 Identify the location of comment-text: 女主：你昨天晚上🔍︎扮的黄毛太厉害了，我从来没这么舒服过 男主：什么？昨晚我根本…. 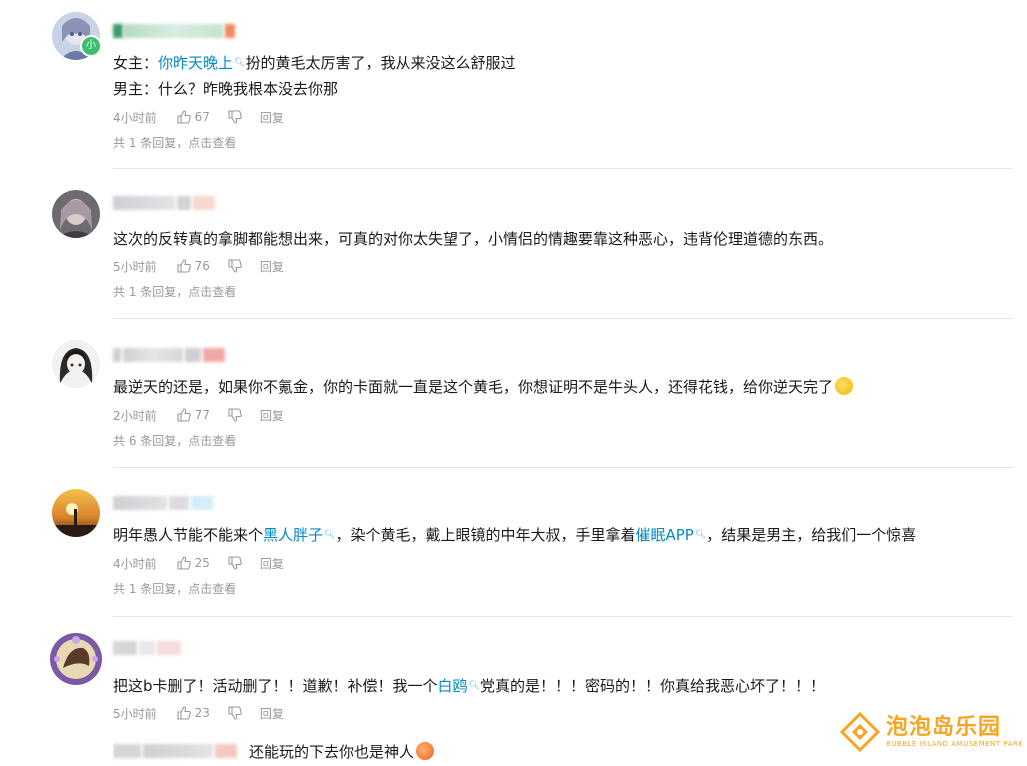
(314, 76).